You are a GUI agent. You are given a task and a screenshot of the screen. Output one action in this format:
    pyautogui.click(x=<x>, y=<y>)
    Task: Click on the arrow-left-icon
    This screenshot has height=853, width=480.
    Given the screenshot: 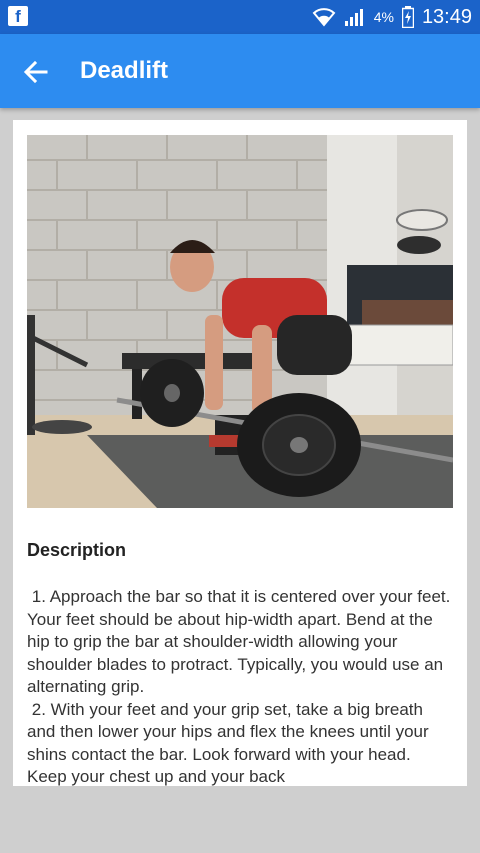 What is the action you would take?
    pyautogui.click(x=35, y=72)
    